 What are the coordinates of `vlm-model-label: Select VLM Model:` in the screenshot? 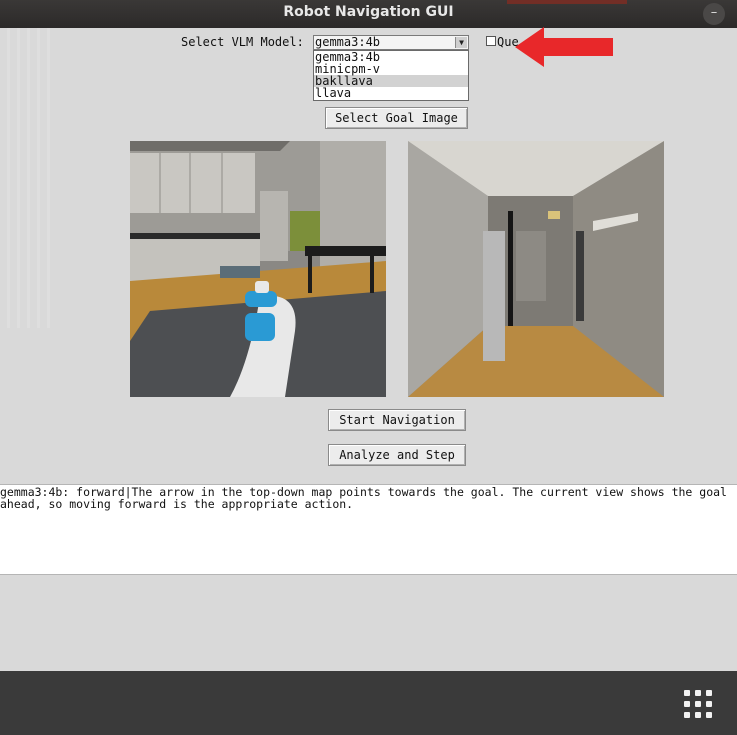 It's located at (242, 42).